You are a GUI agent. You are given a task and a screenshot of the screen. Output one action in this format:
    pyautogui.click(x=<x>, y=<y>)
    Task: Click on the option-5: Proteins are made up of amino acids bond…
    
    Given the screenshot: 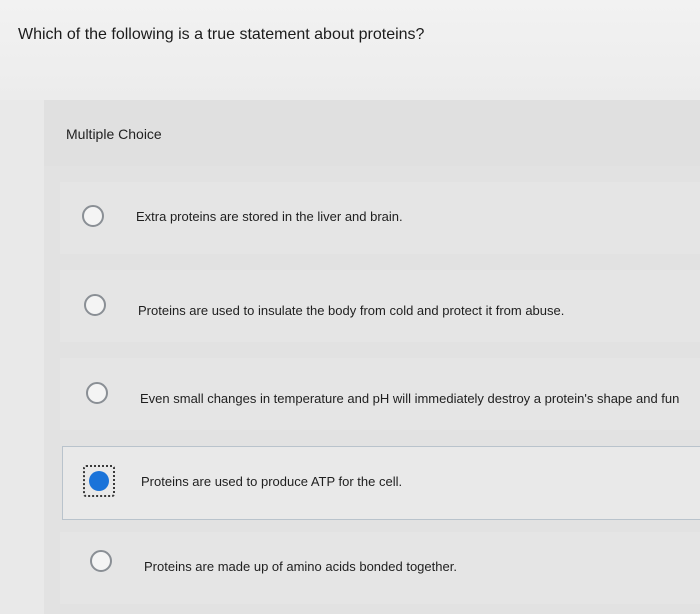 What is the action you would take?
    pyautogui.click(x=380, y=568)
    